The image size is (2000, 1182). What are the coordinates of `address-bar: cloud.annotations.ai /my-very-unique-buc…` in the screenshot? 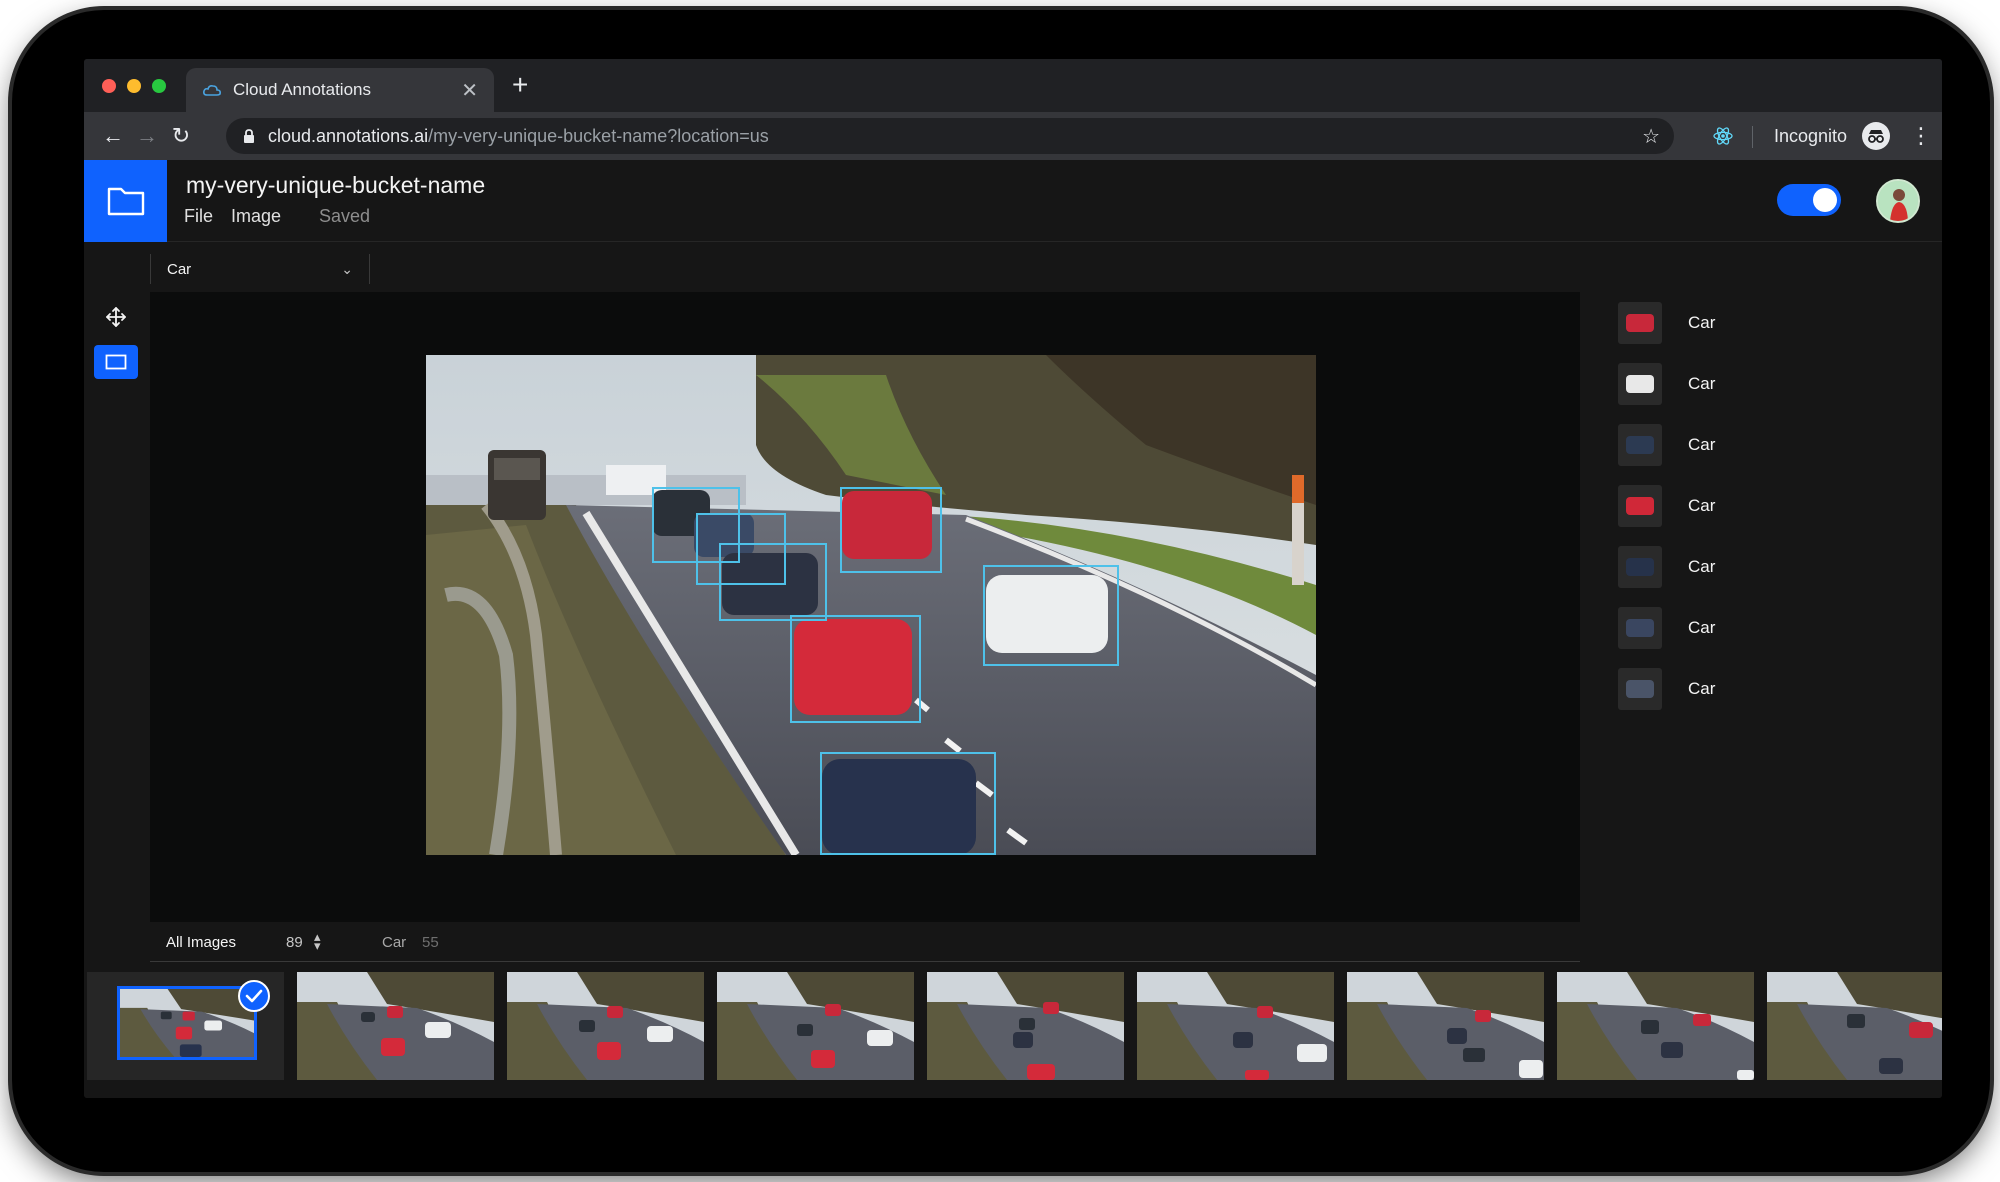 It's located at (950, 136).